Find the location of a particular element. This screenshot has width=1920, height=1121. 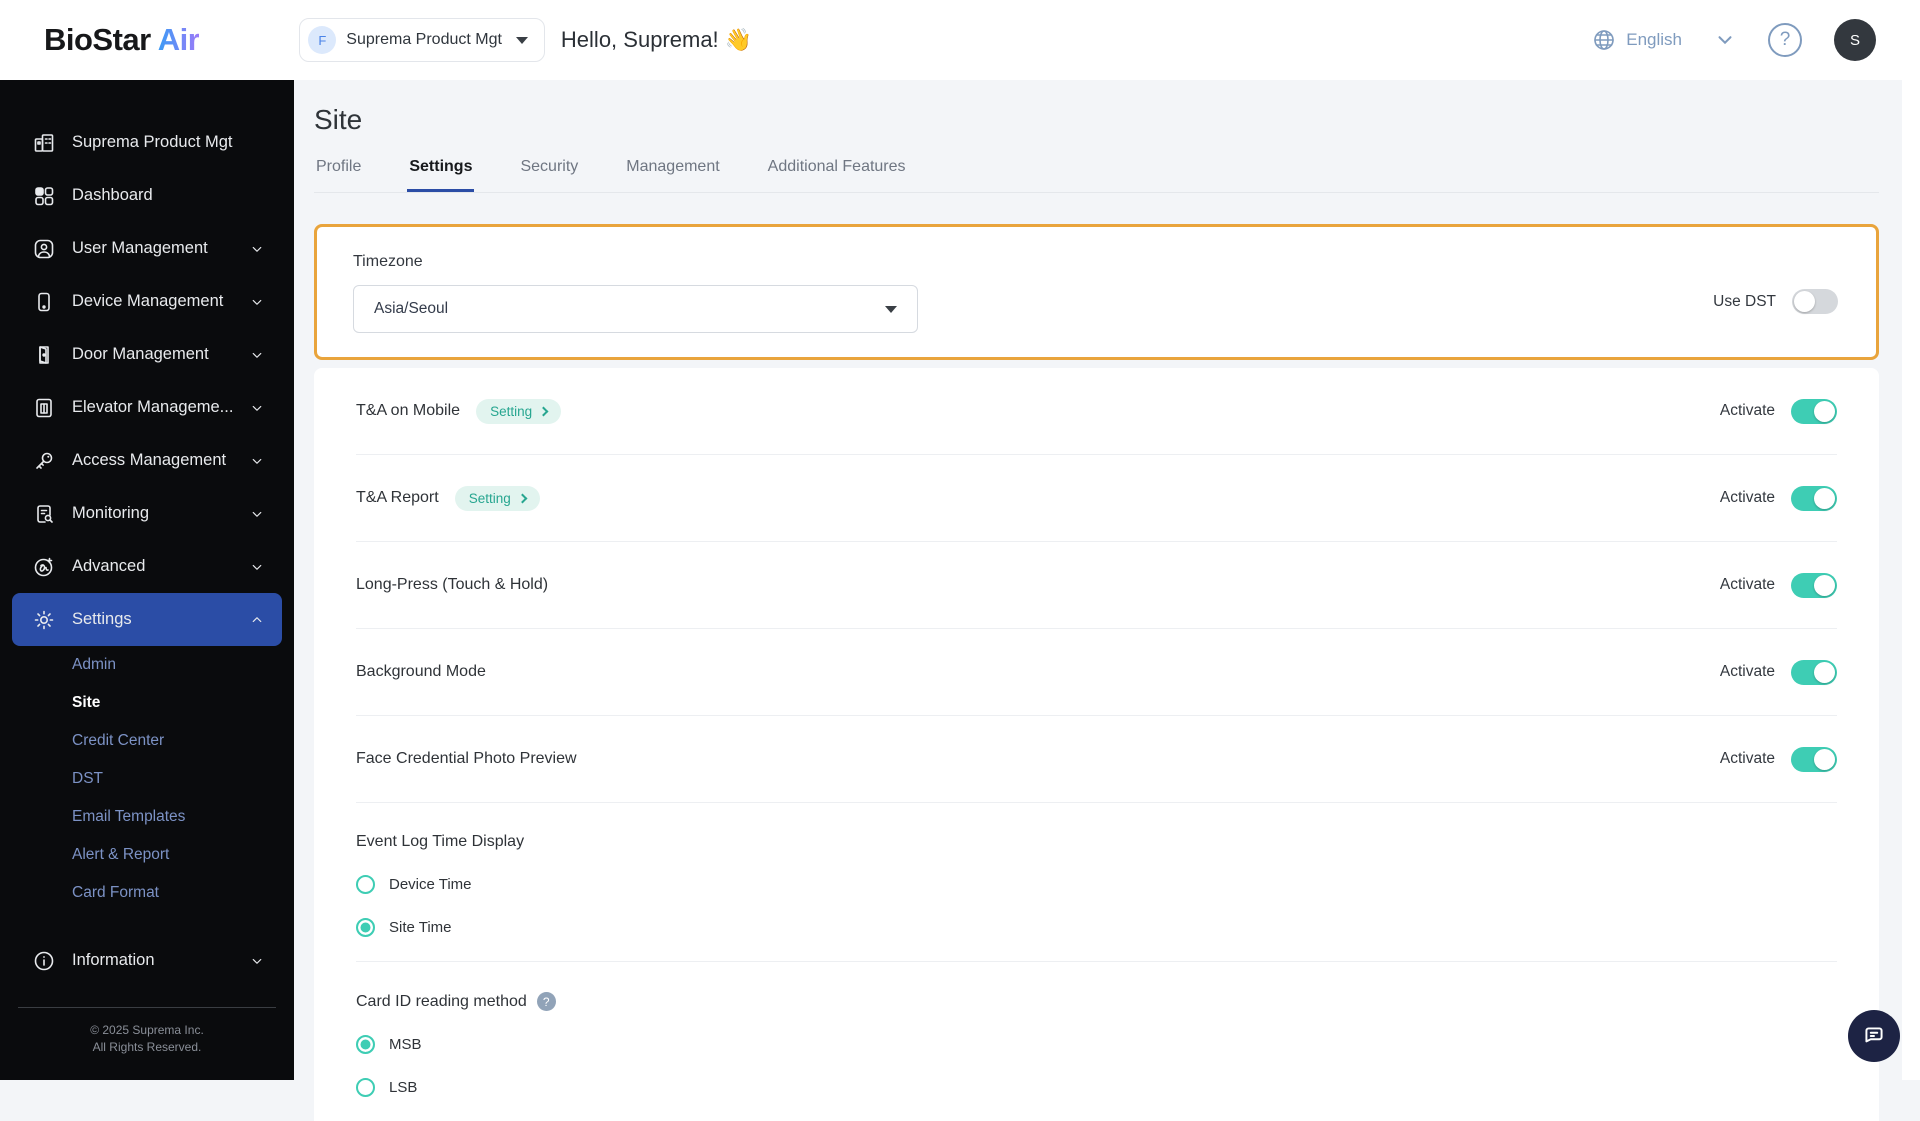

tab-profile: Profile is located at coordinates (338, 175).